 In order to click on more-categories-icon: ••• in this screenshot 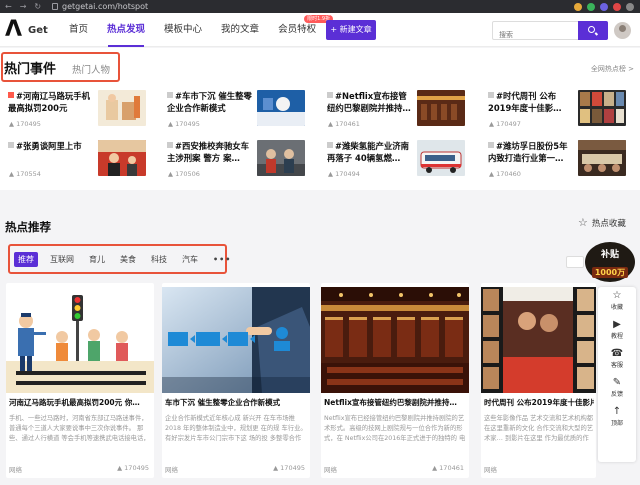, I will do `click(222, 259)`.